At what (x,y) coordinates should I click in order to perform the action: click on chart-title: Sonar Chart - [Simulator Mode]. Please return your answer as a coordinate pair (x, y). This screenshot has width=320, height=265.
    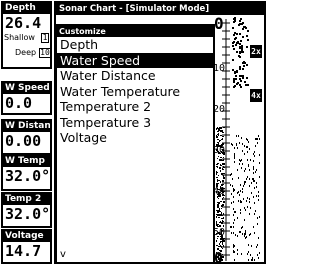
    Looking at the image, I should click on (160, 9).